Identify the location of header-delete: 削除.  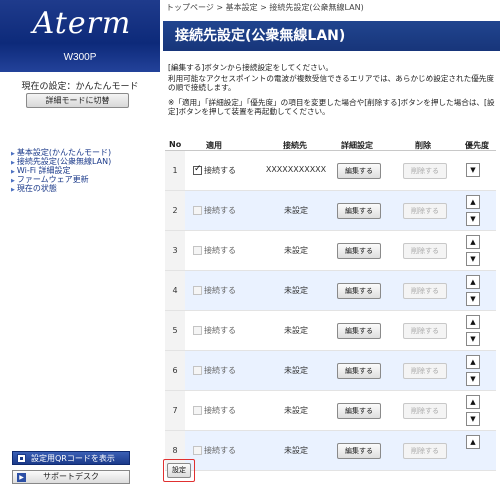
(423, 145).